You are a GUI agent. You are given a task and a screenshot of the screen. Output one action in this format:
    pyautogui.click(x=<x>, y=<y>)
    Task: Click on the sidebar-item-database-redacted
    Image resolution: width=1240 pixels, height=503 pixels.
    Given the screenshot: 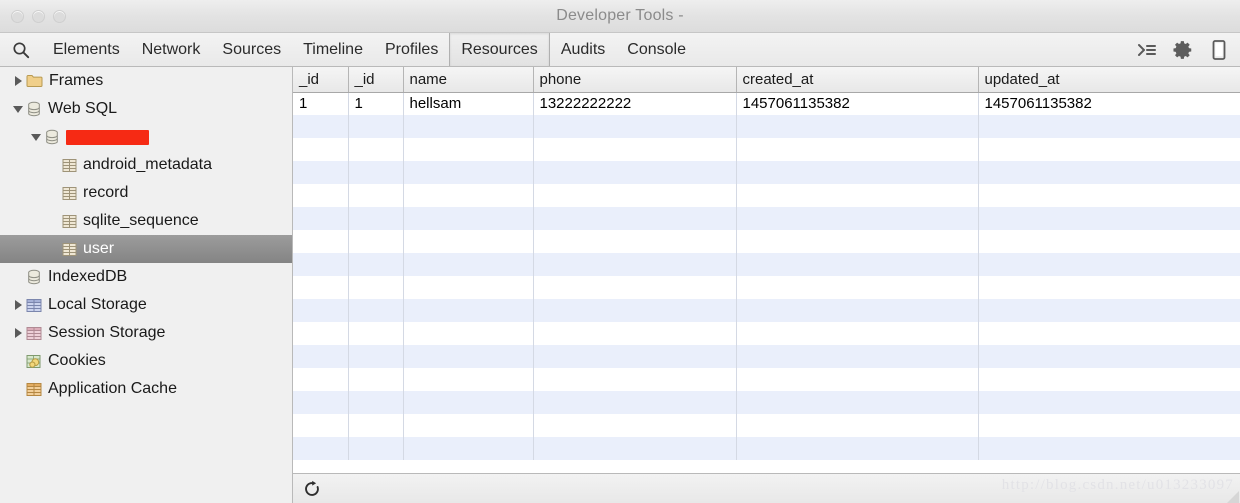 What is the action you would take?
    pyautogui.click(x=146, y=137)
    